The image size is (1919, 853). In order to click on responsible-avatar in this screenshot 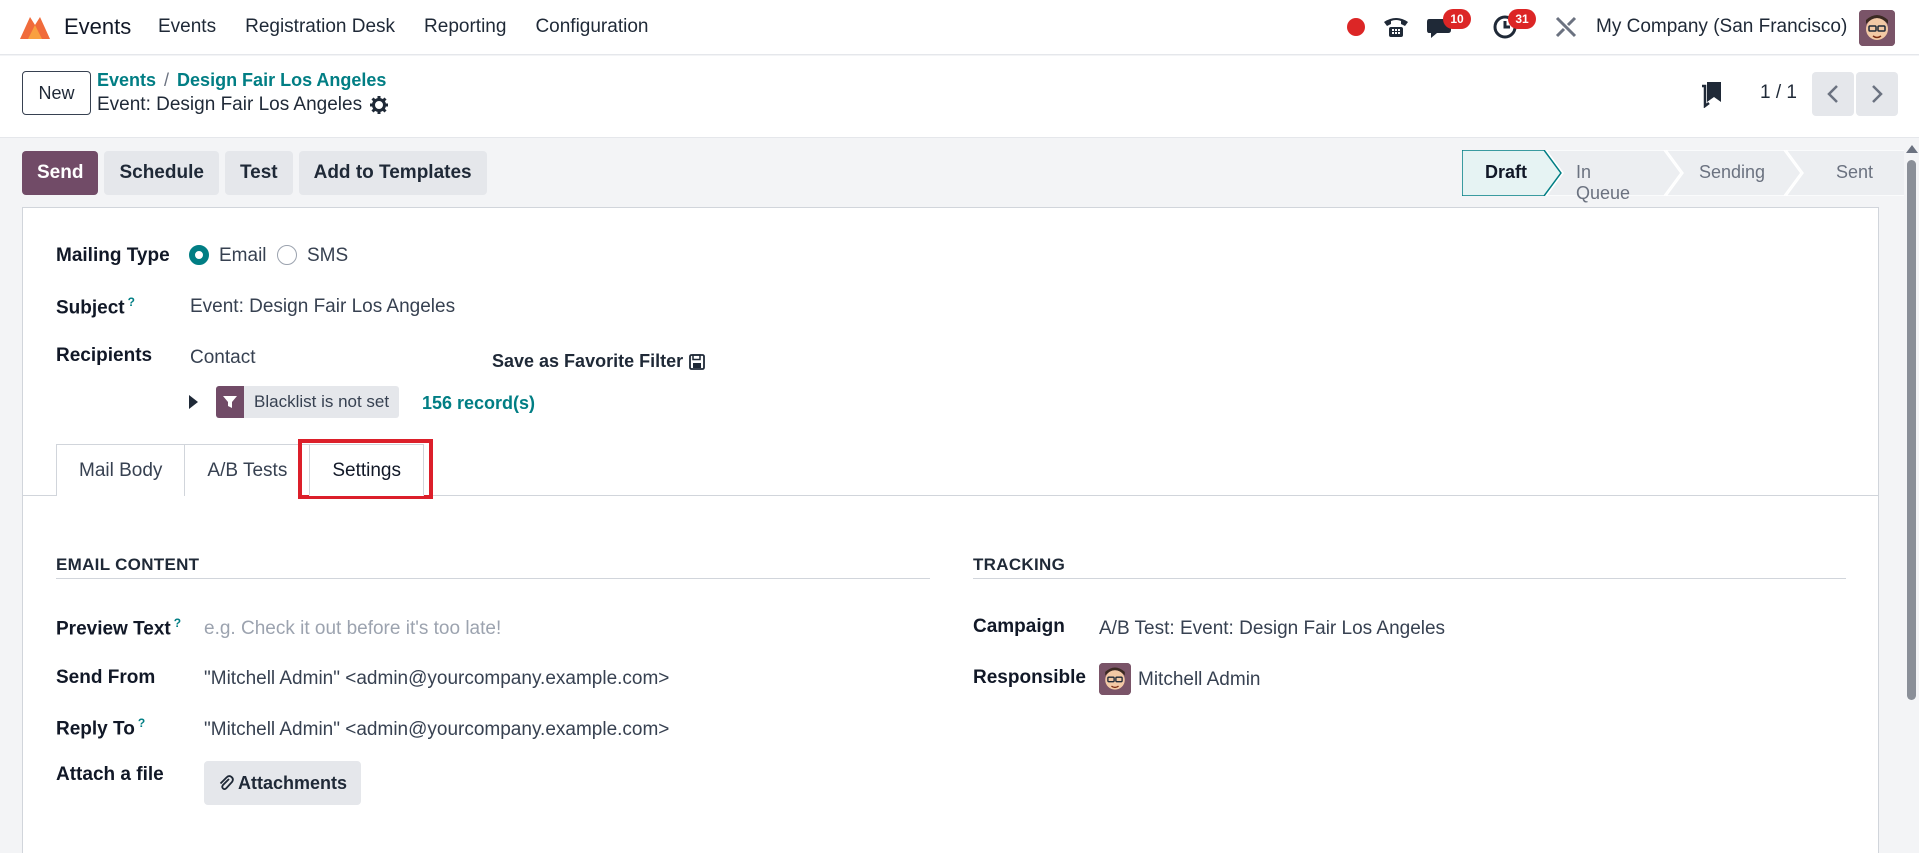, I will do `click(1115, 679)`.